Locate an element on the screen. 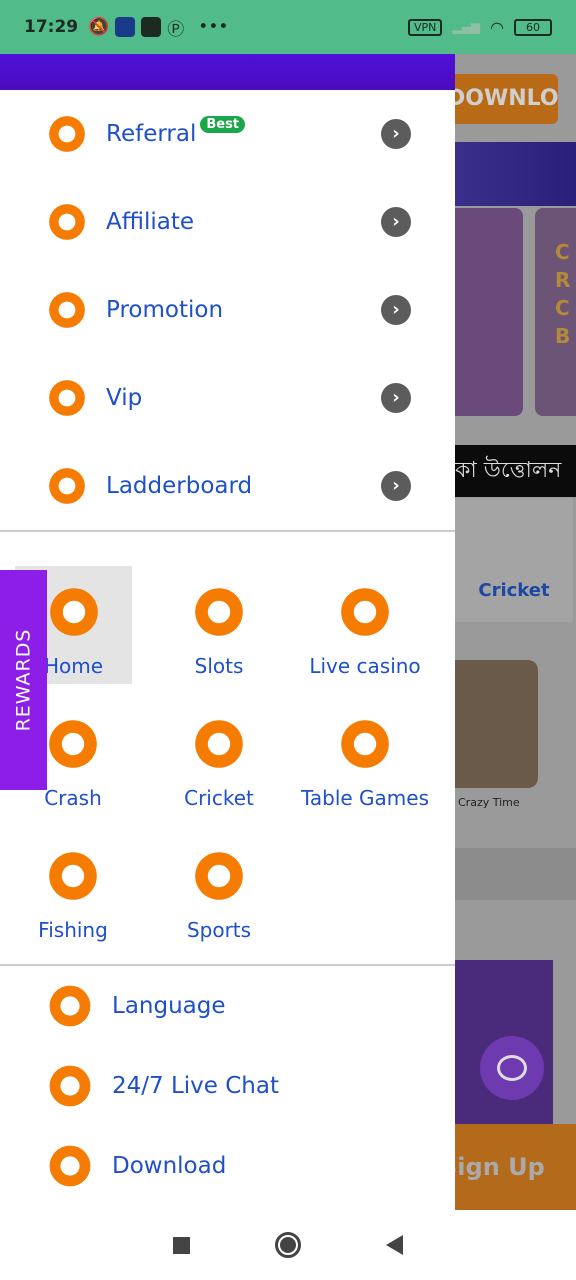 Image resolution: width=576 pixels, height=1280 pixels. banner-image-2: CRCB is located at coordinates (555, 312).